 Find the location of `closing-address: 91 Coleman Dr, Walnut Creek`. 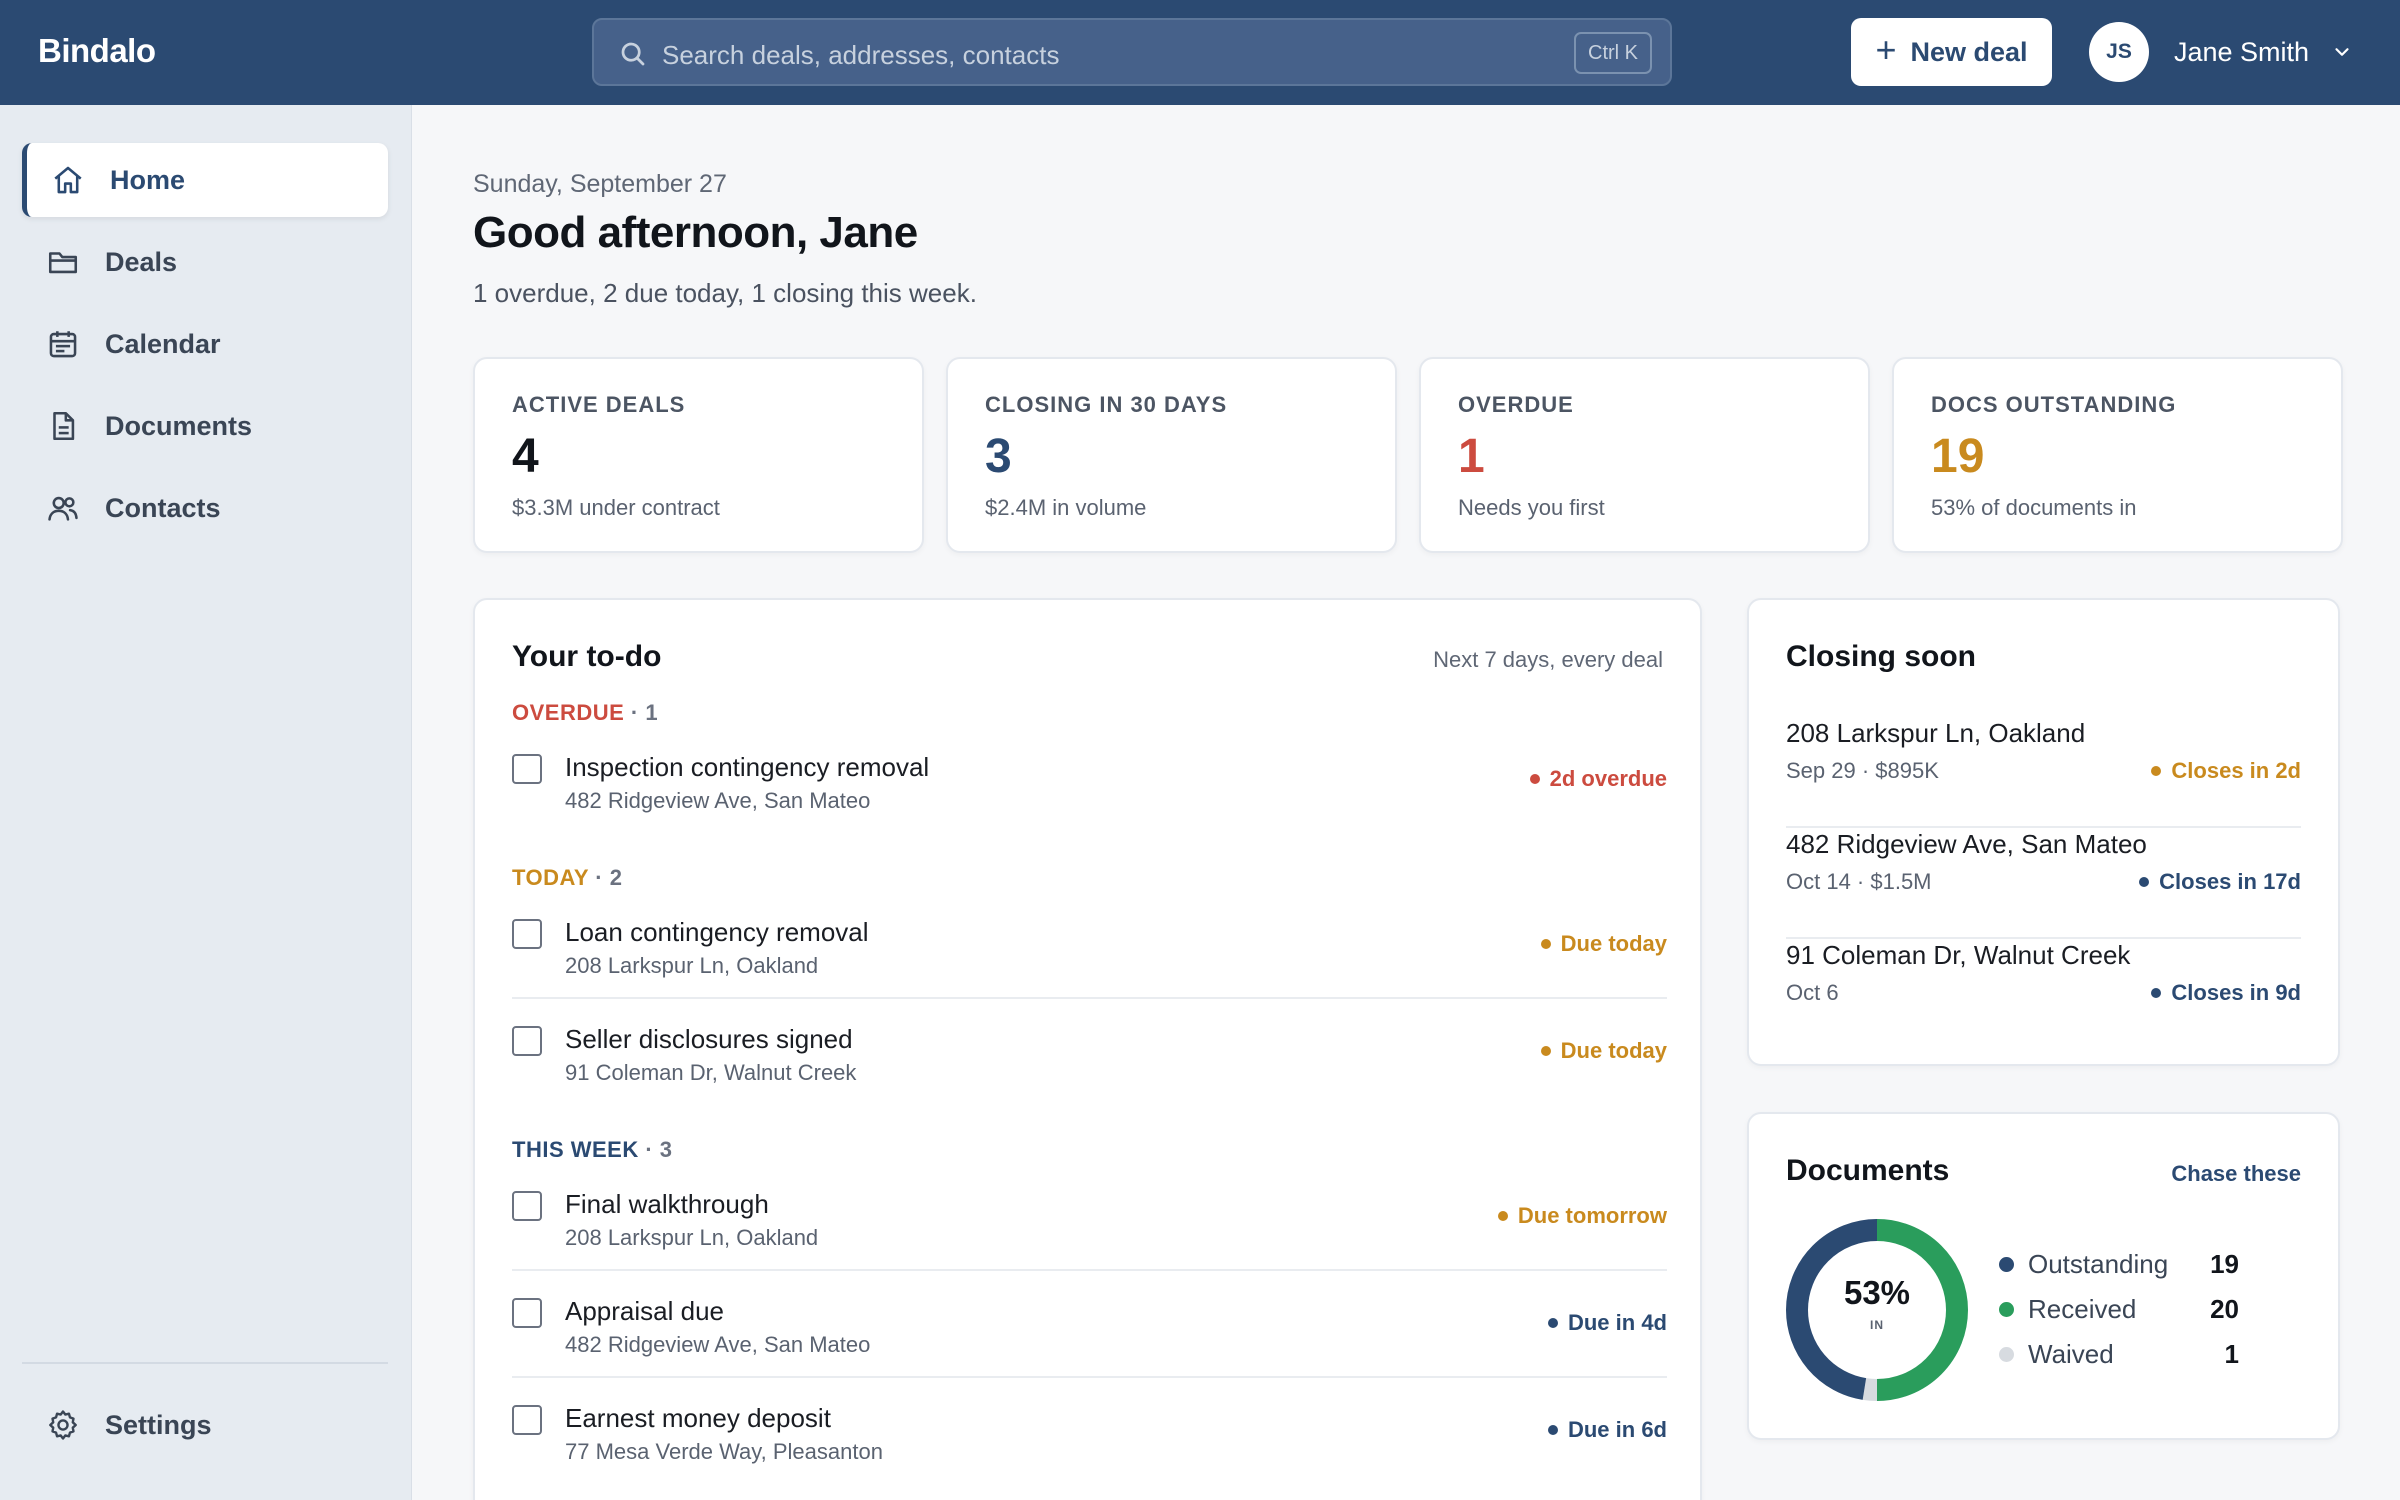

closing-address: 91 Coleman Dr, Walnut Creek is located at coordinates (1958, 955).